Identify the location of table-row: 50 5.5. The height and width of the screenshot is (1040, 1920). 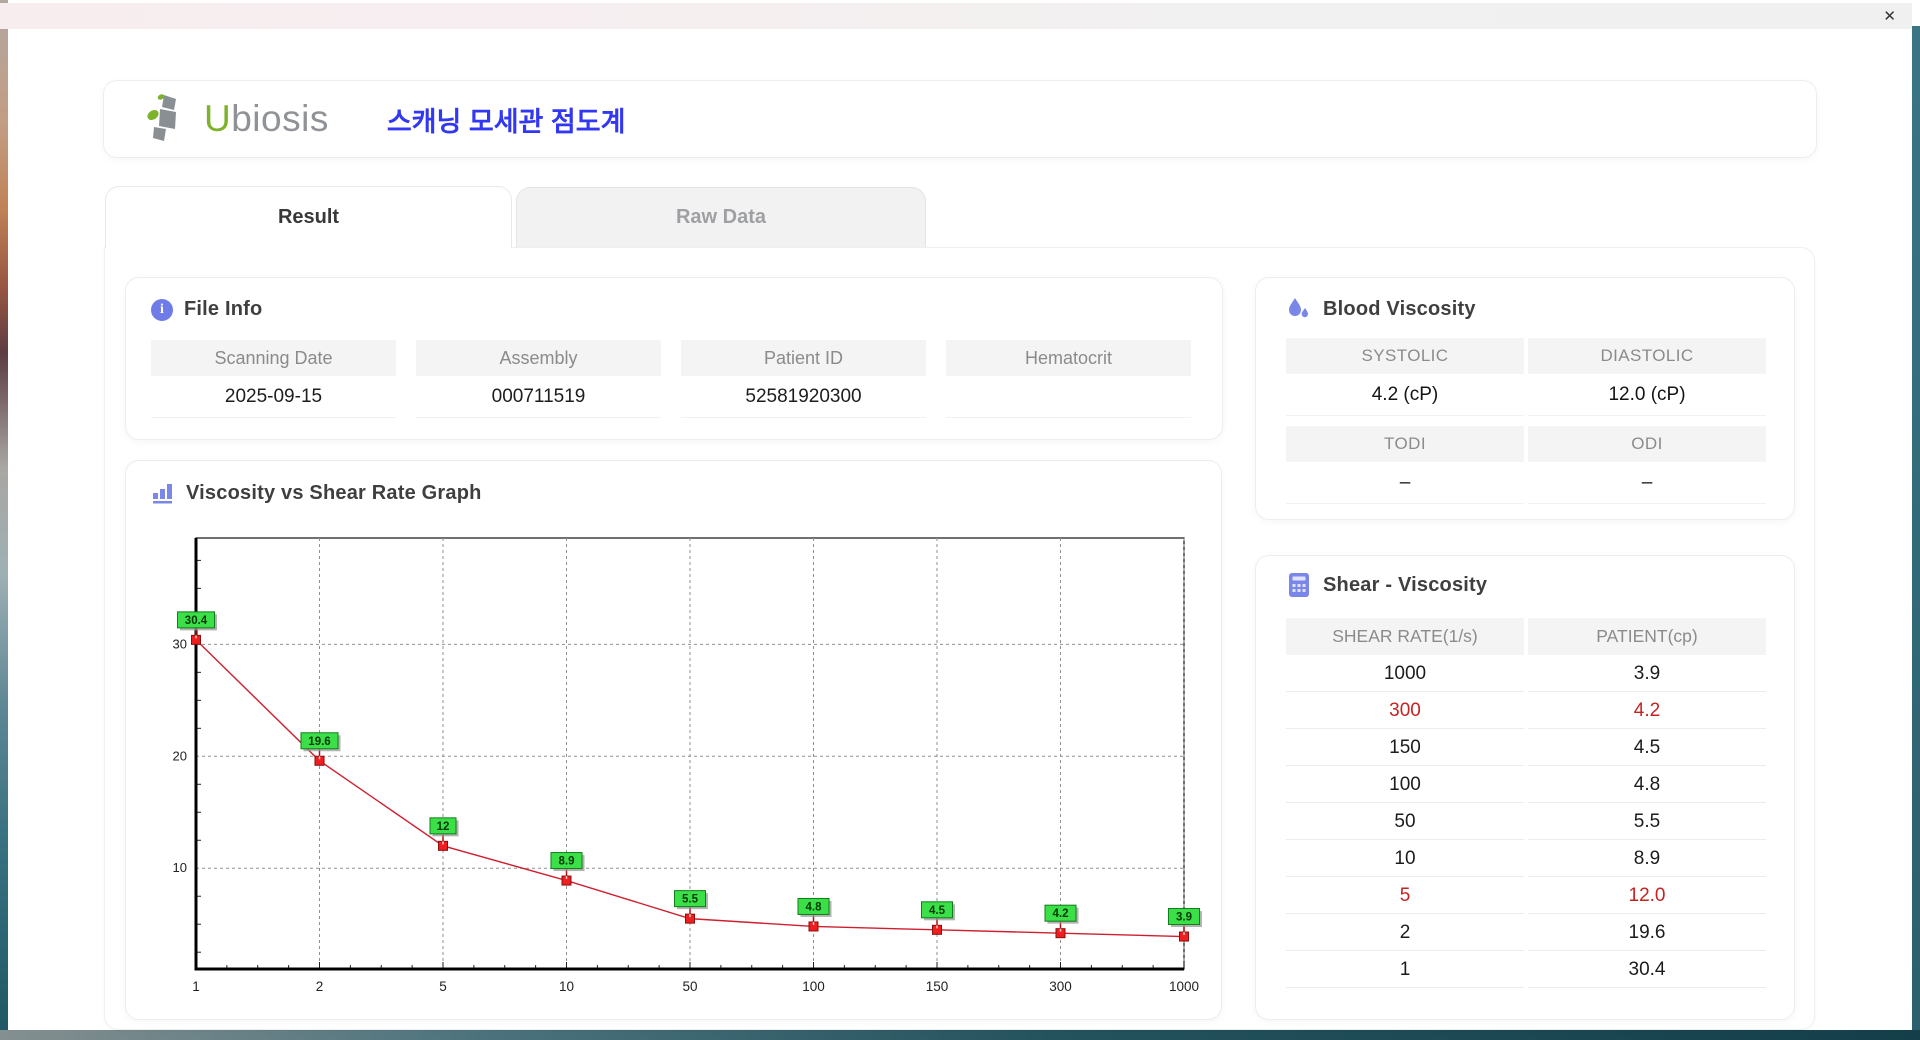
(1526, 821).